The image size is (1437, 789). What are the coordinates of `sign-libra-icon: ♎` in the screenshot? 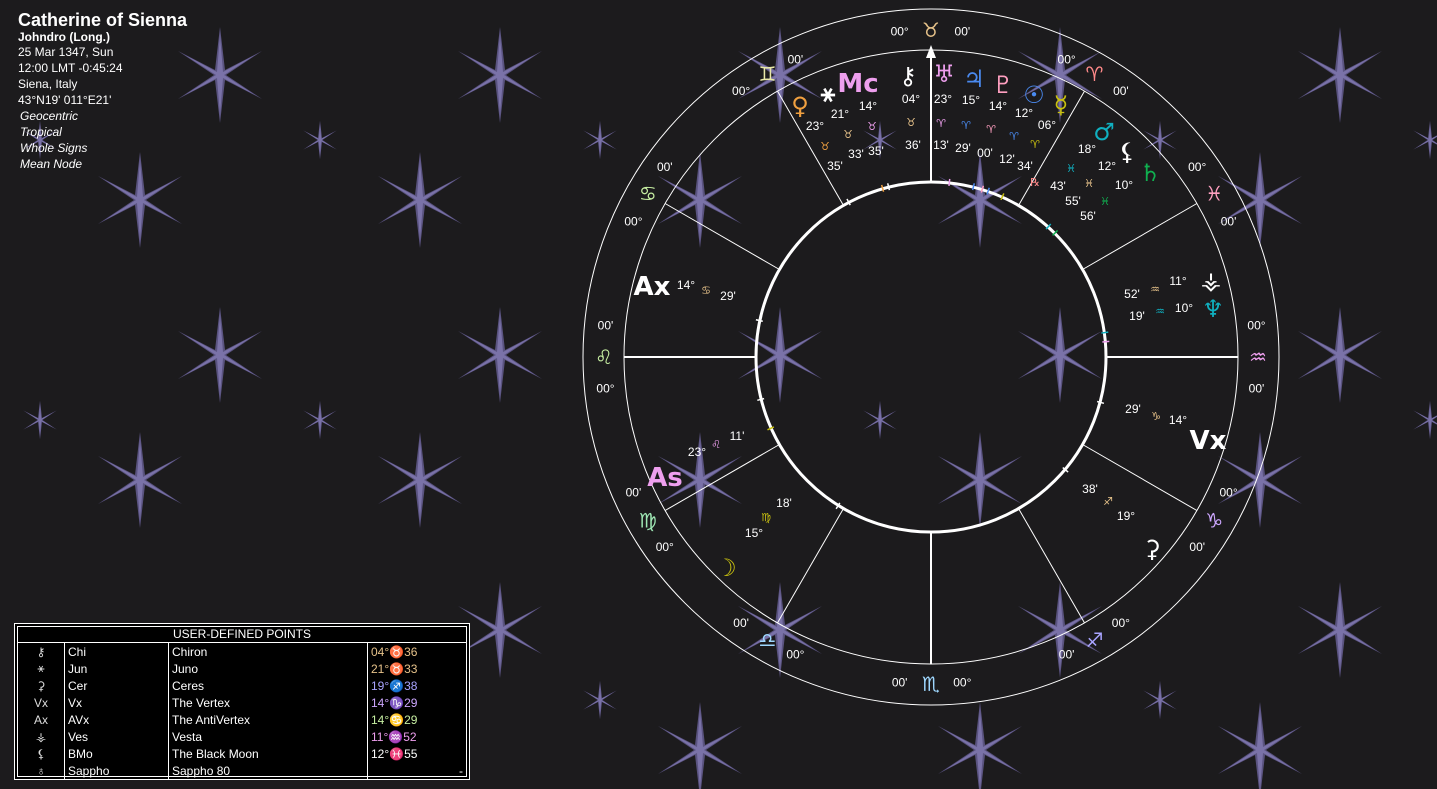 It's located at (768, 640).